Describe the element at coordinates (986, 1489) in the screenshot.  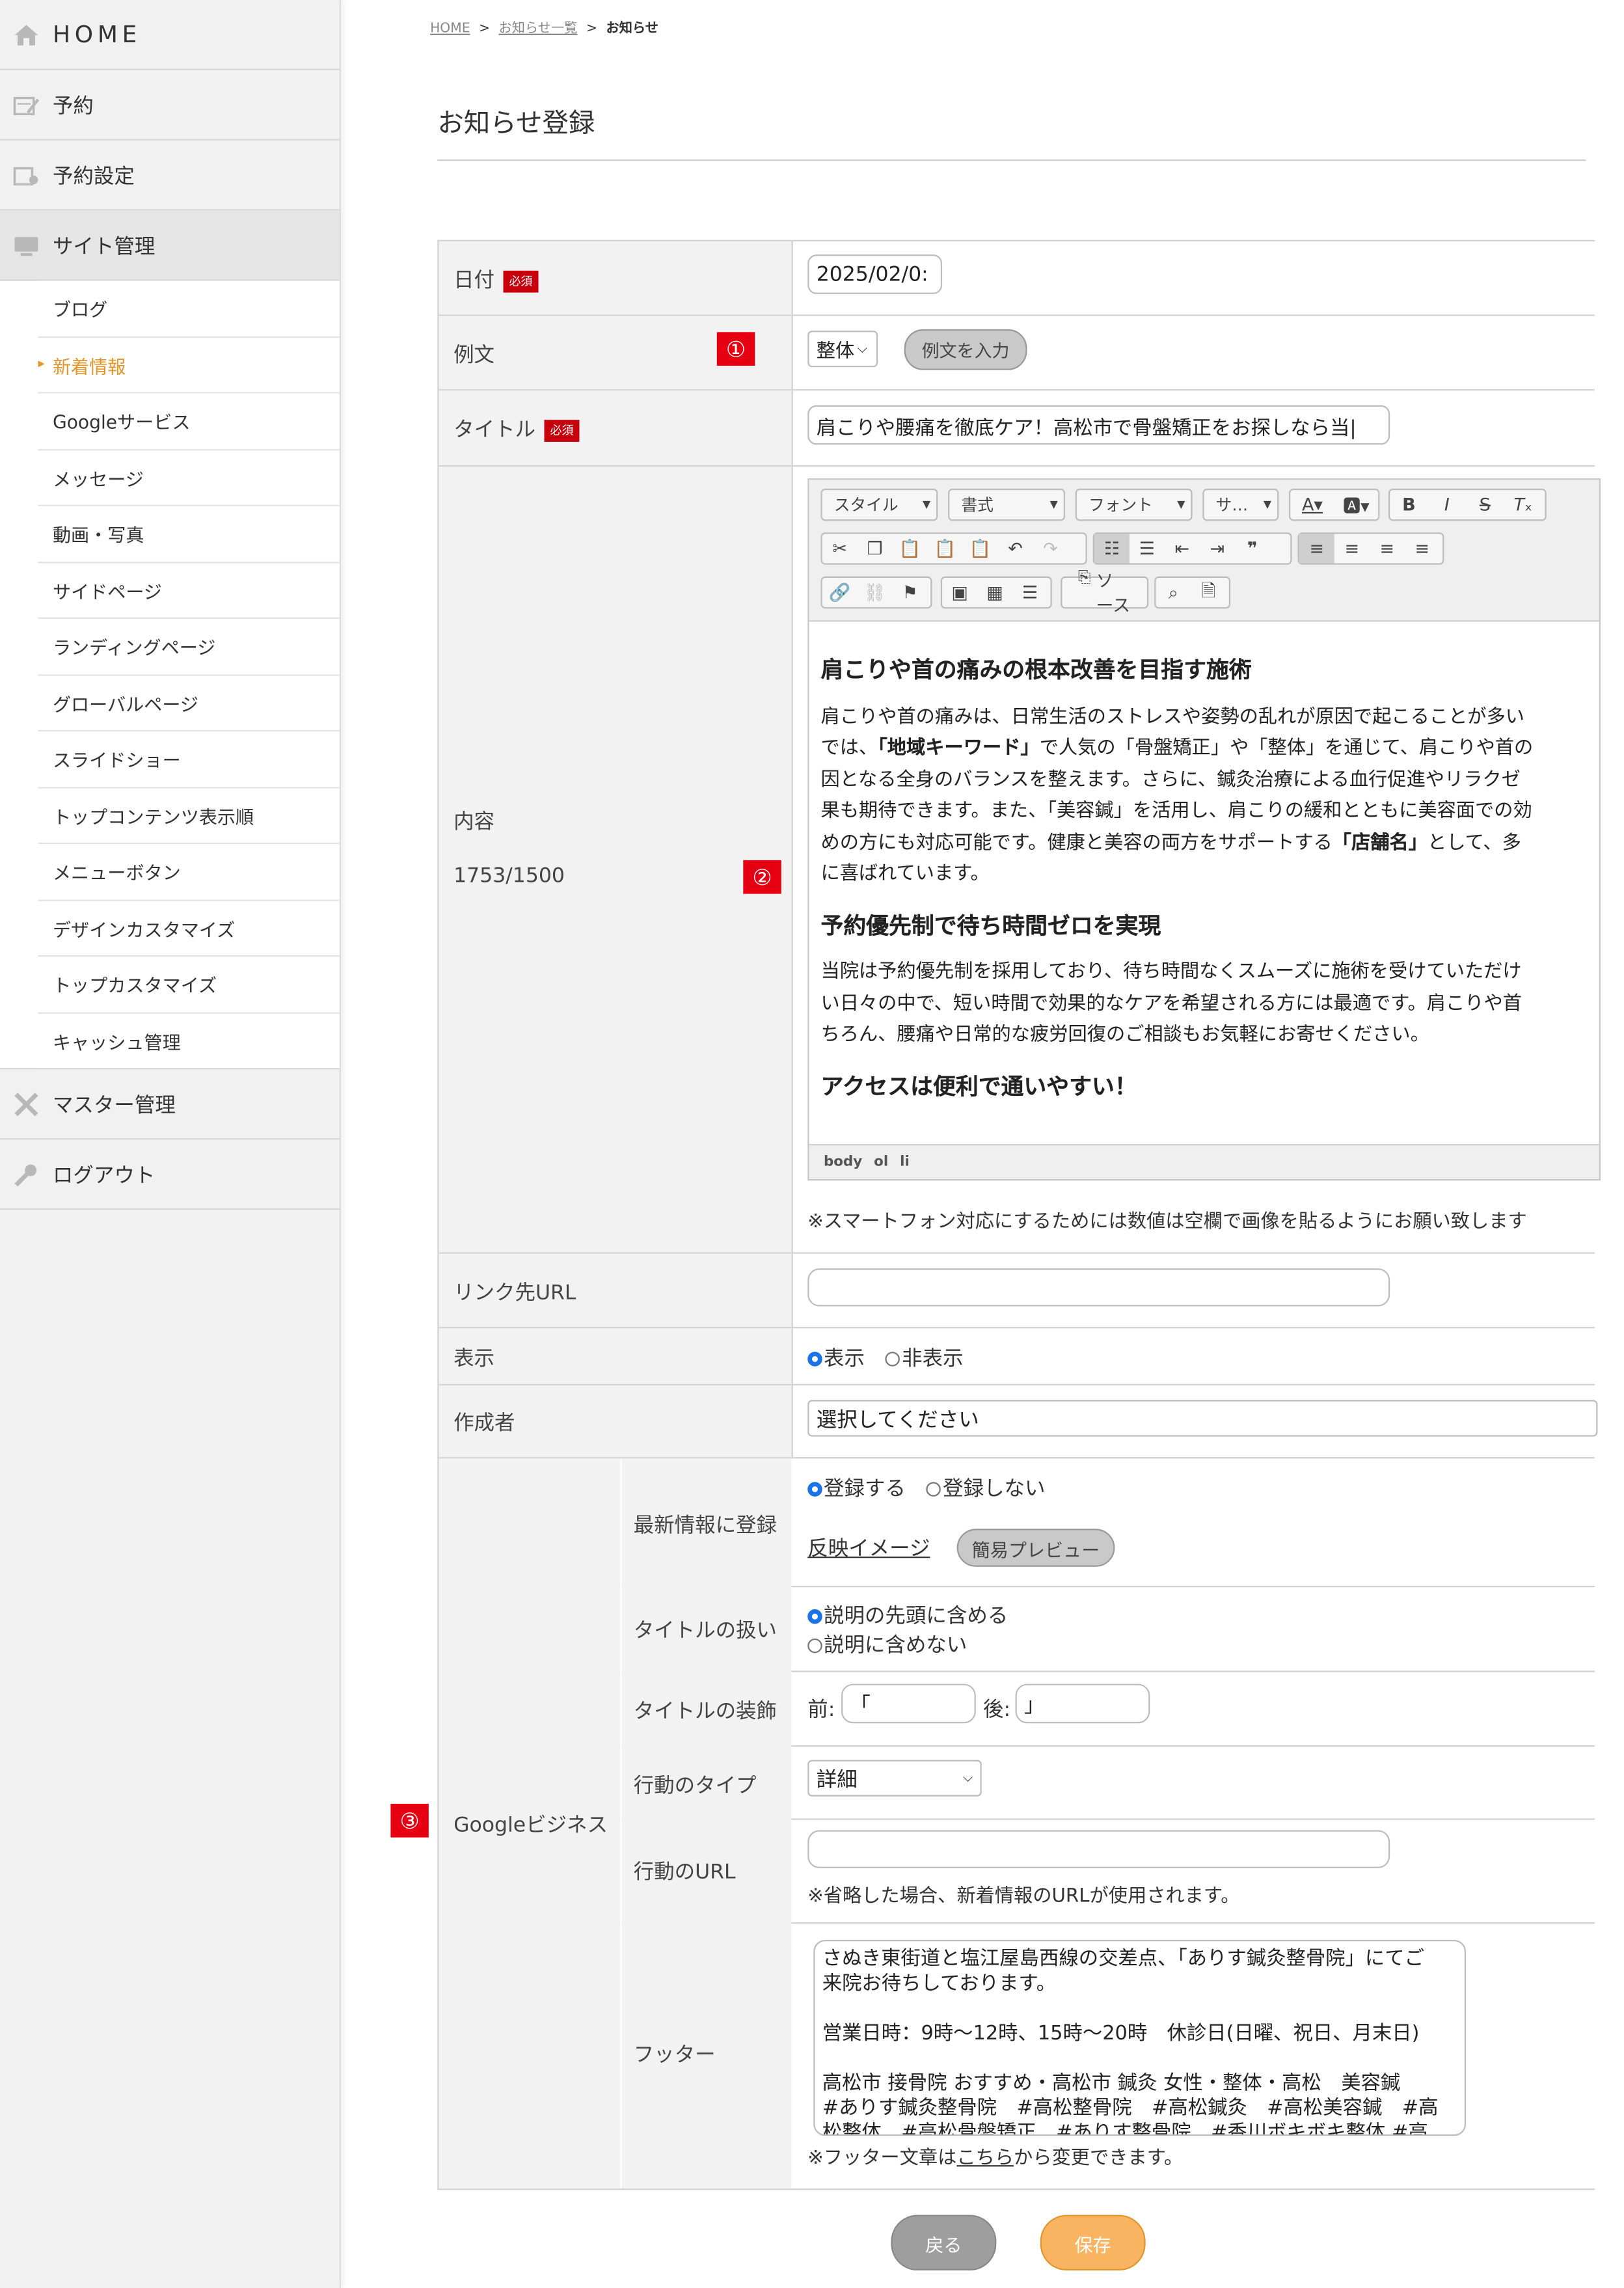
I see `register-no-radio: 登録しない` at that location.